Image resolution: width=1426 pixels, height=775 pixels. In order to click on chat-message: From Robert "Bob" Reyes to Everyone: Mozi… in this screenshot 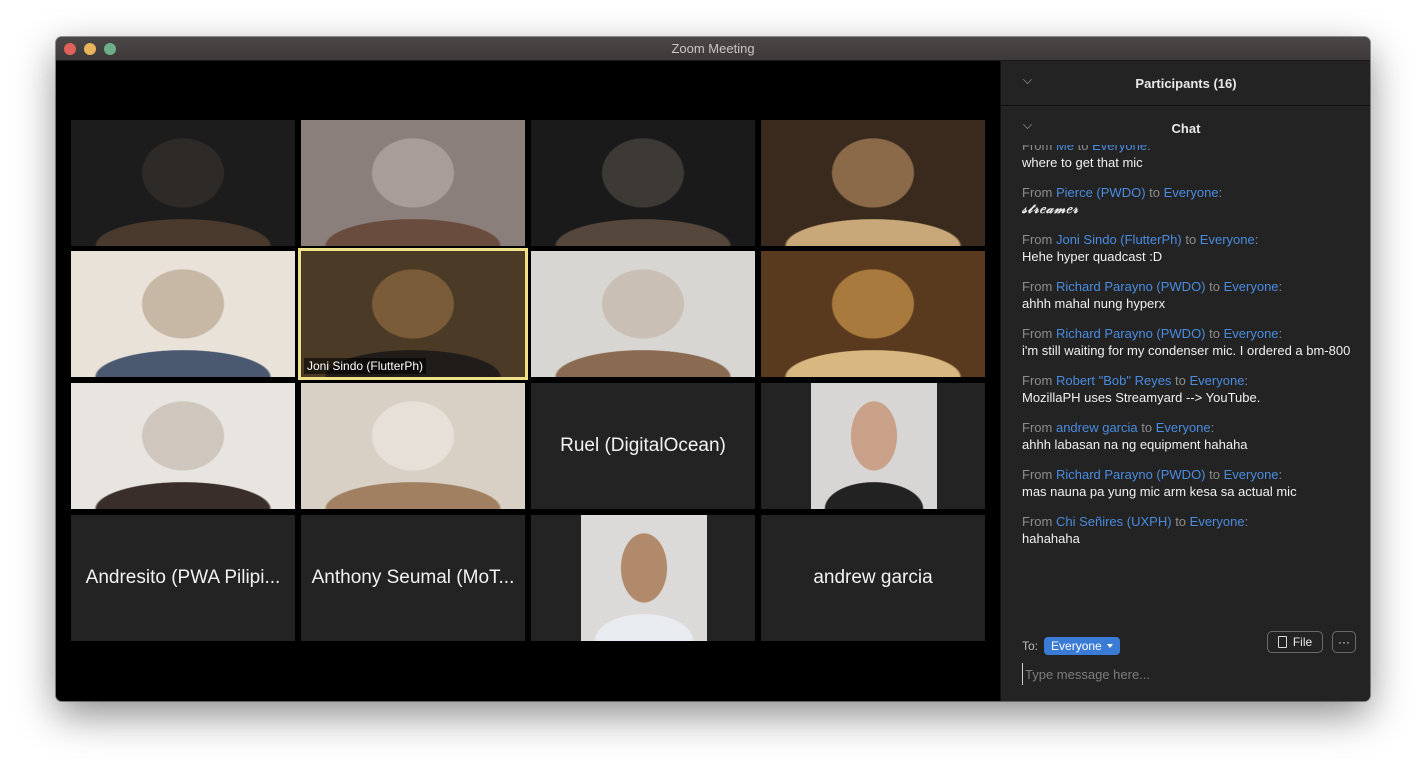, I will do `click(1187, 389)`.